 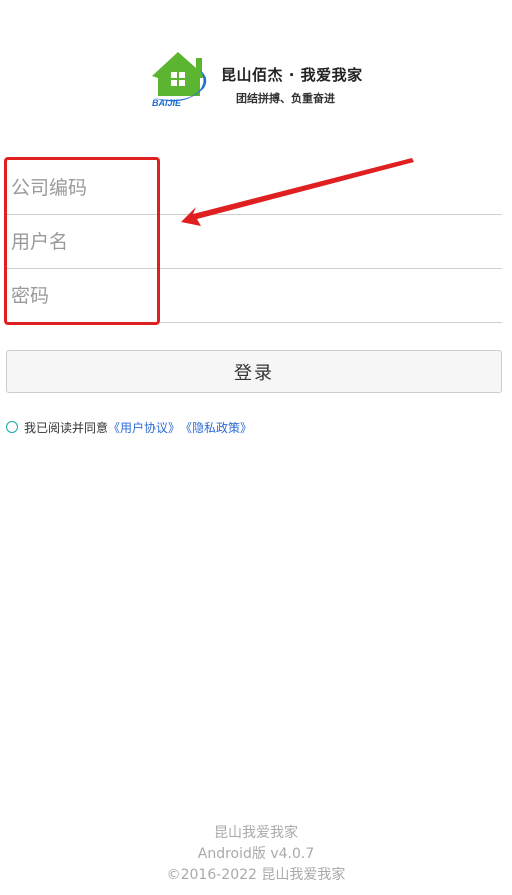 What do you see at coordinates (66, 427) in the screenshot?
I see `agreement-prefix: 我已阅读并同意` at bounding box center [66, 427].